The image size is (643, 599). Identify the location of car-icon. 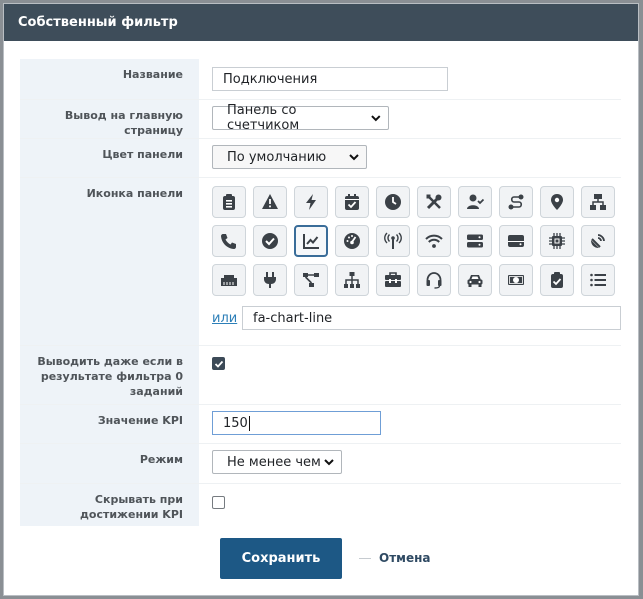
(475, 280).